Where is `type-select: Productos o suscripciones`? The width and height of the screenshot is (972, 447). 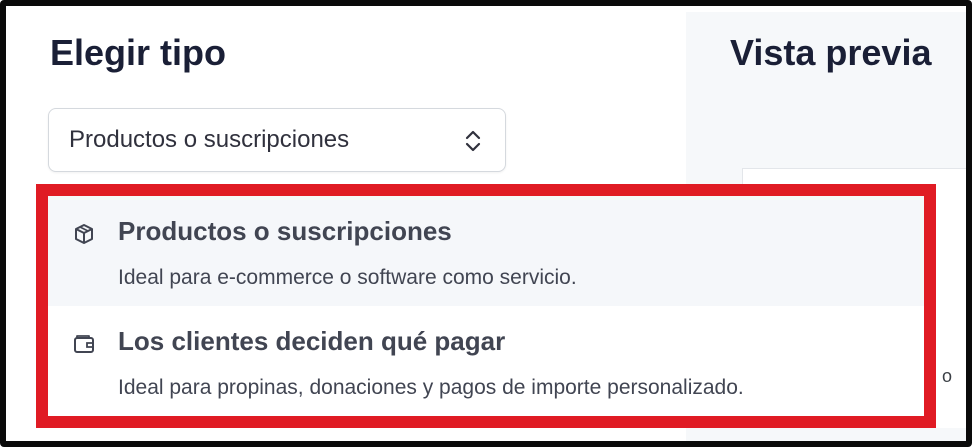
type-select: Productos o suscripciones is located at coordinates (277, 140).